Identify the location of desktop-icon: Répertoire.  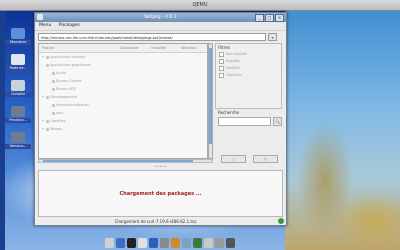
(18, 36).